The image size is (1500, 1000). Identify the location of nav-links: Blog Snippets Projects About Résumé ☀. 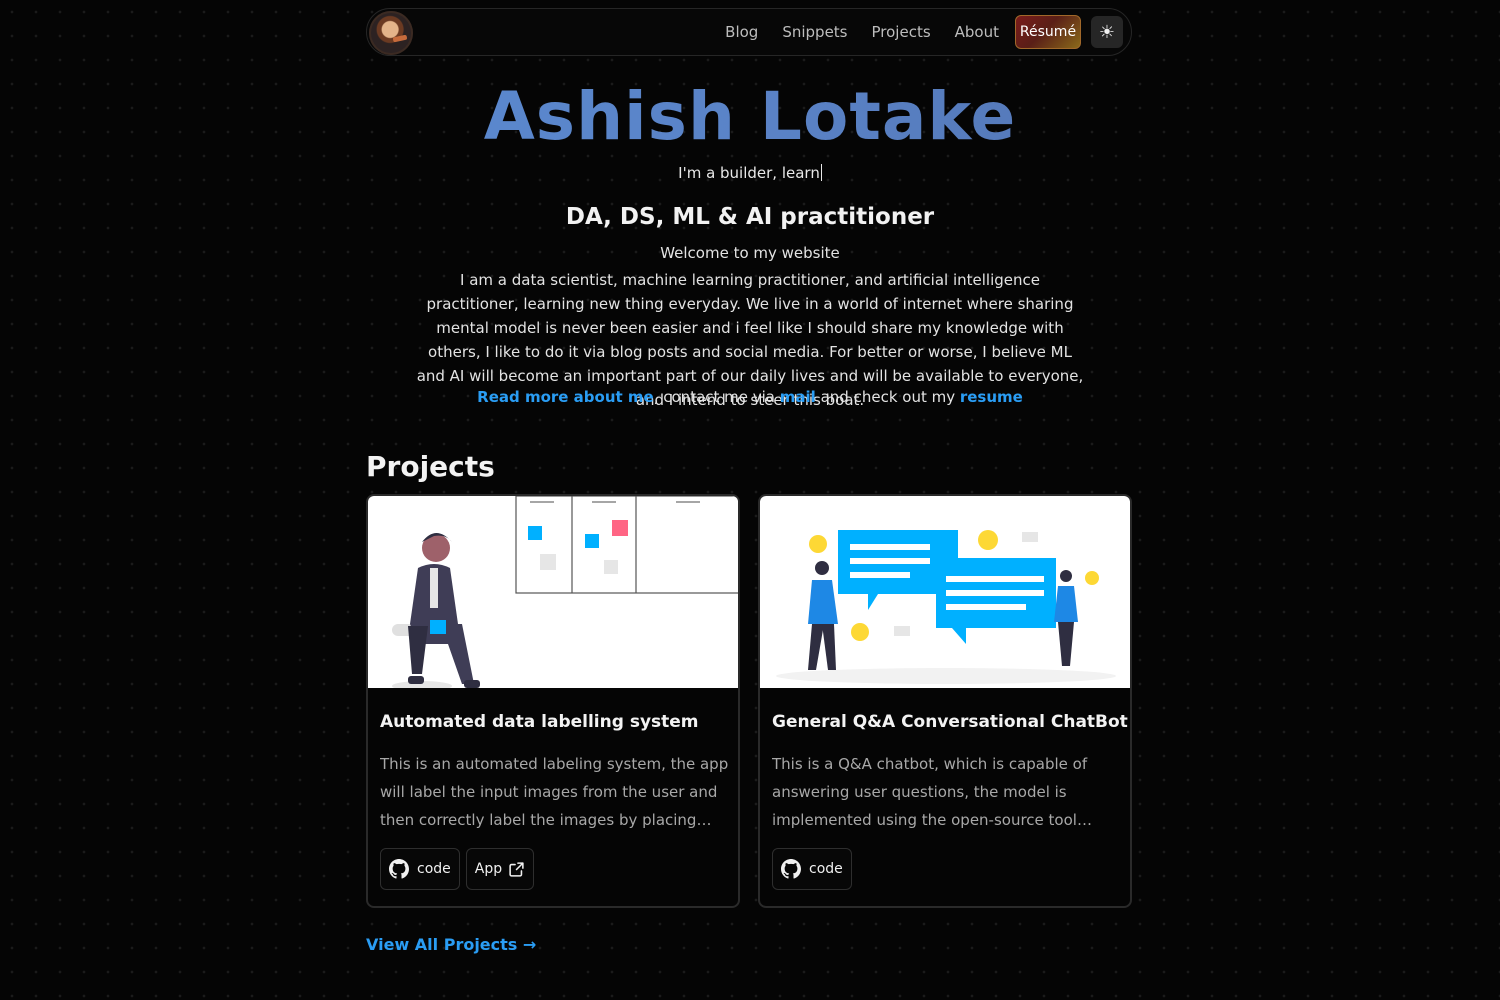
(912, 32).